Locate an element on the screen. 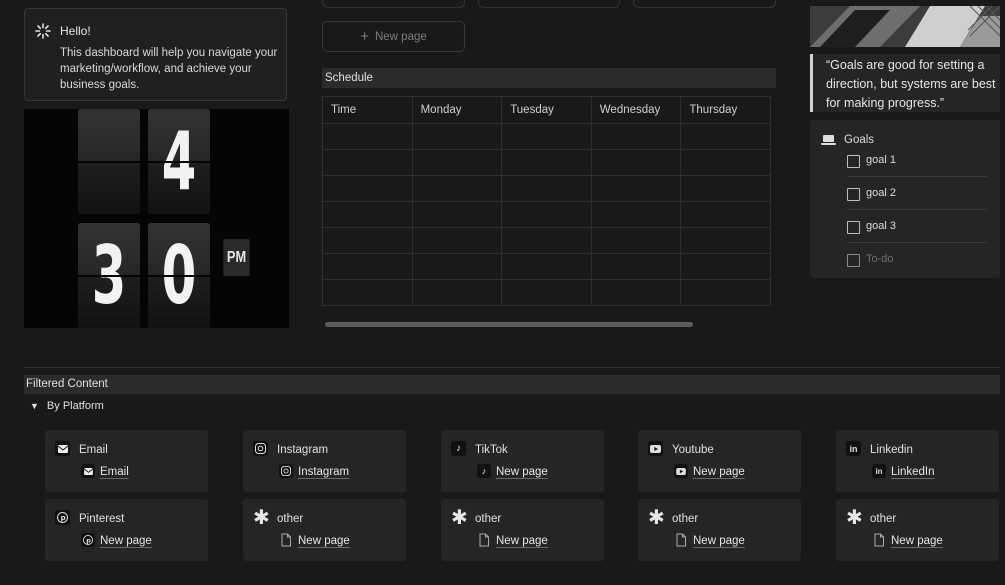 The image size is (1005, 585). schedule-section-header: Schedule is located at coordinates (549, 78).